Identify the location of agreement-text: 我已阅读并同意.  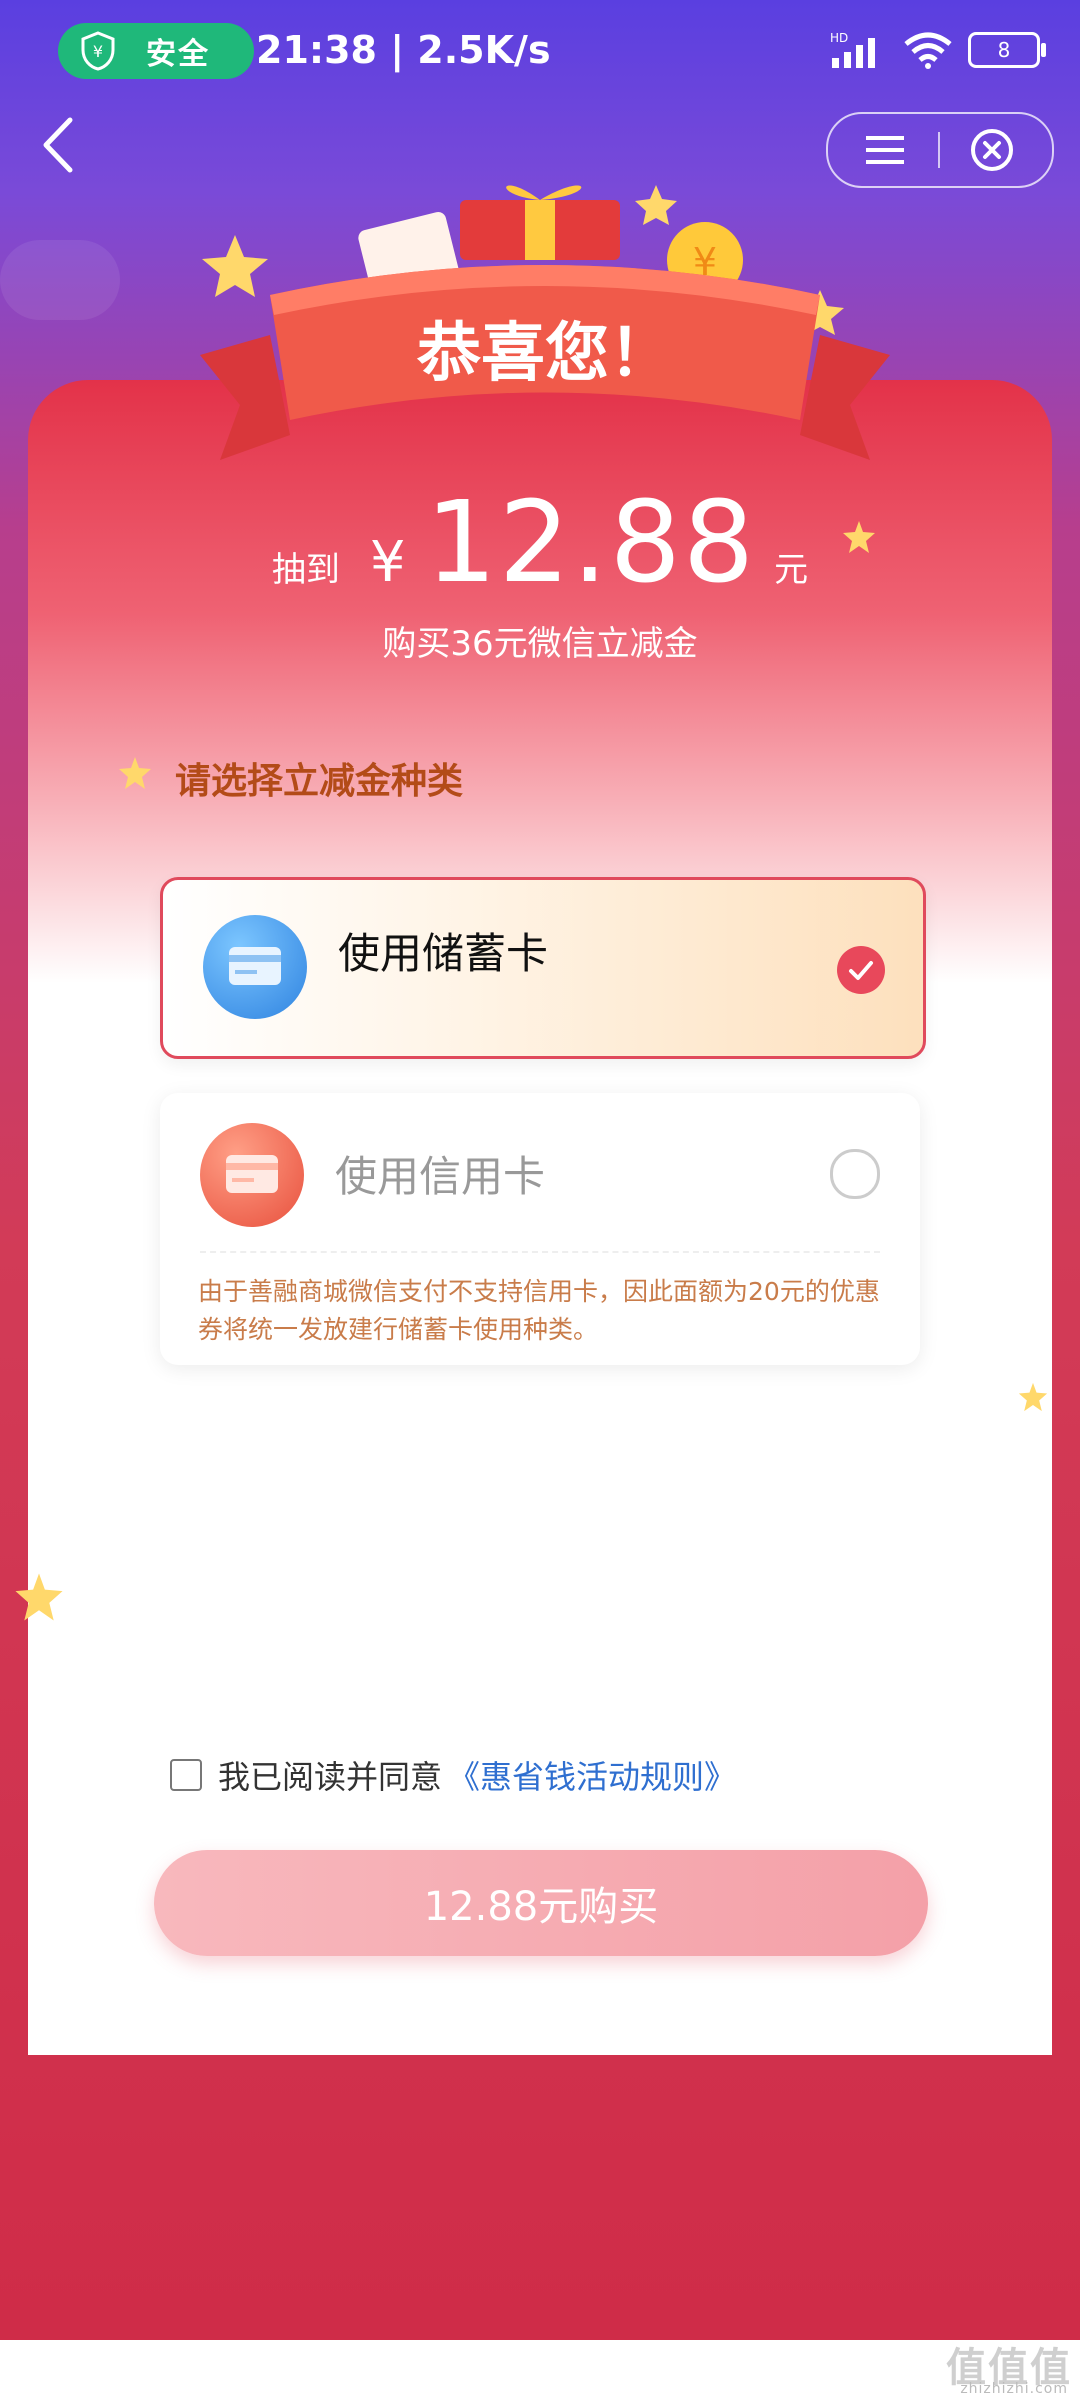
(330, 1777).